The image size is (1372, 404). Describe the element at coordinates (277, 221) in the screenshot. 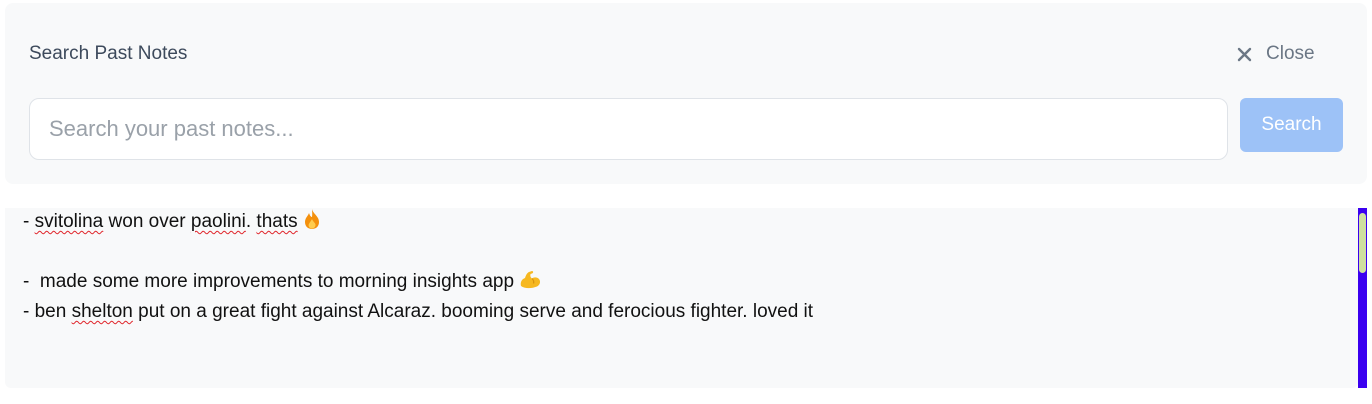

I see `misspelled-word: thats` at that location.